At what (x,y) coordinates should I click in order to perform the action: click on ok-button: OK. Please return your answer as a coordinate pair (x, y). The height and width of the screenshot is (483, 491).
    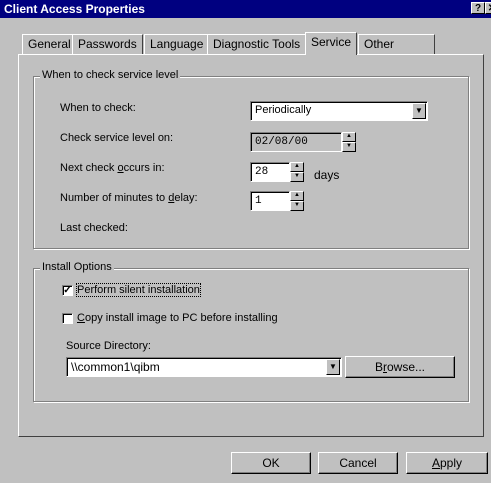
    Looking at the image, I should click on (271, 463).